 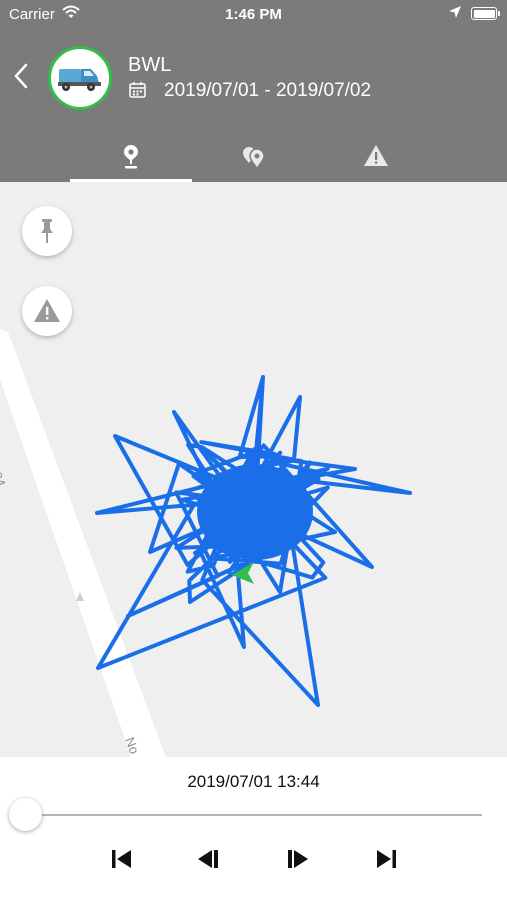 What do you see at coordinates (455, 12) in the screenshot?
I see `location-arrow-icon` at bounding box center [455, 12].